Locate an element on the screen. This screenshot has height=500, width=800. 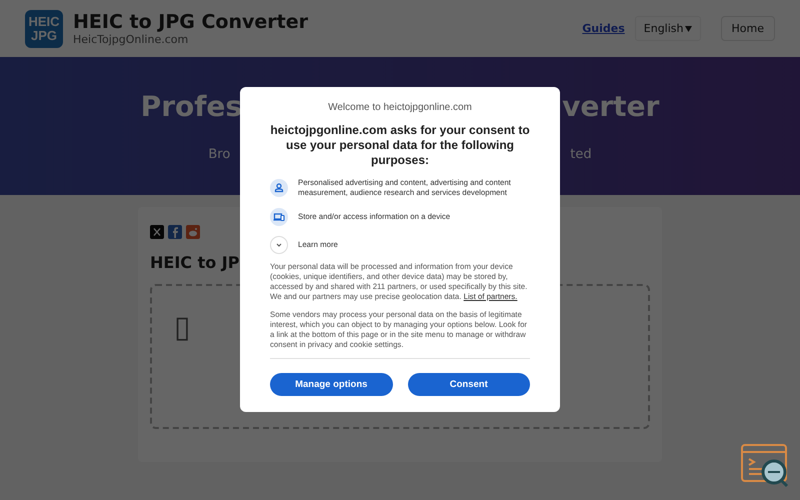
home-button: Home is located at coordinates (747, 28).